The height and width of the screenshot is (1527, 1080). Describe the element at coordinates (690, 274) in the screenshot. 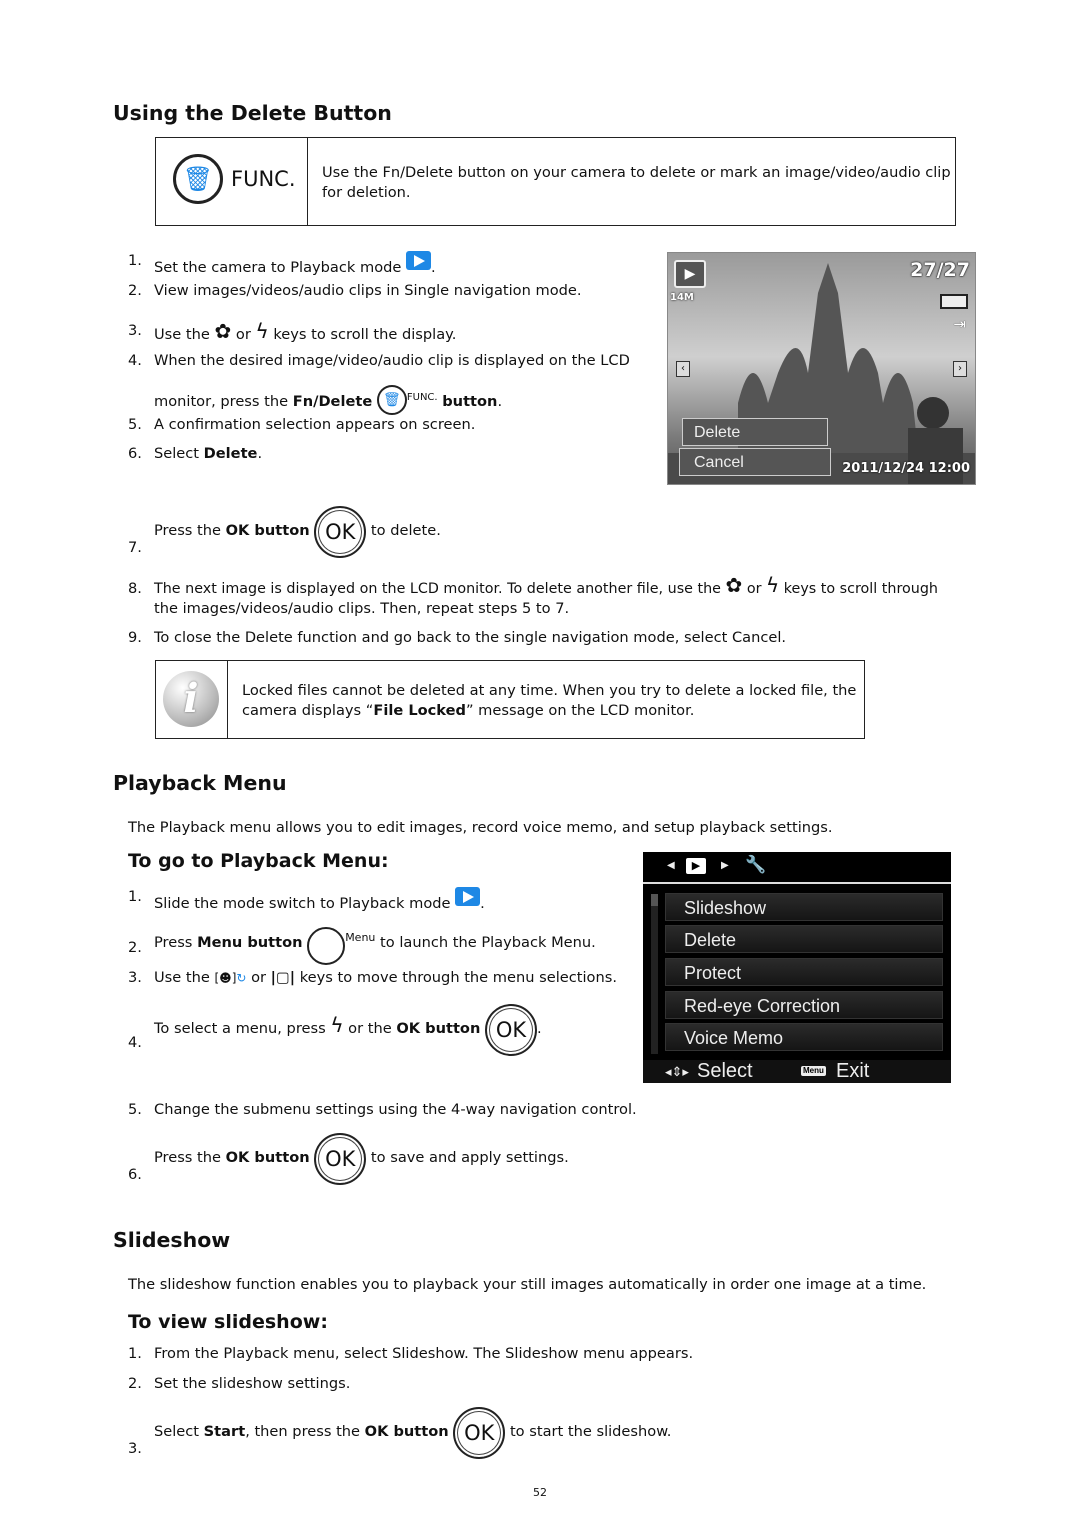

I see `playback-icon: ▶` at that location.